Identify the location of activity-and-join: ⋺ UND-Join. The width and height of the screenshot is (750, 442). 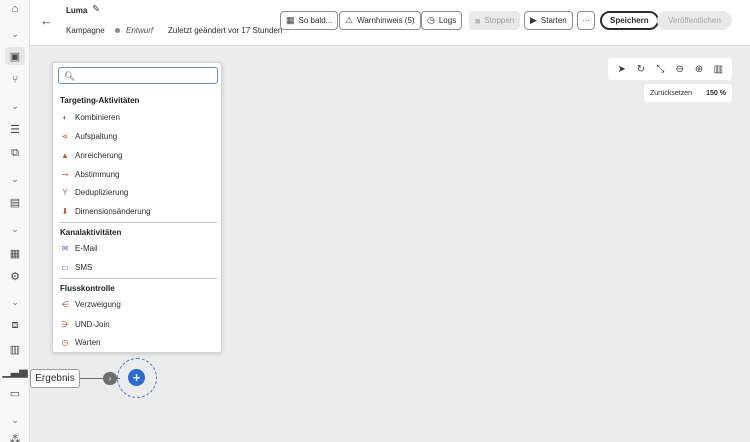
(85, 324).